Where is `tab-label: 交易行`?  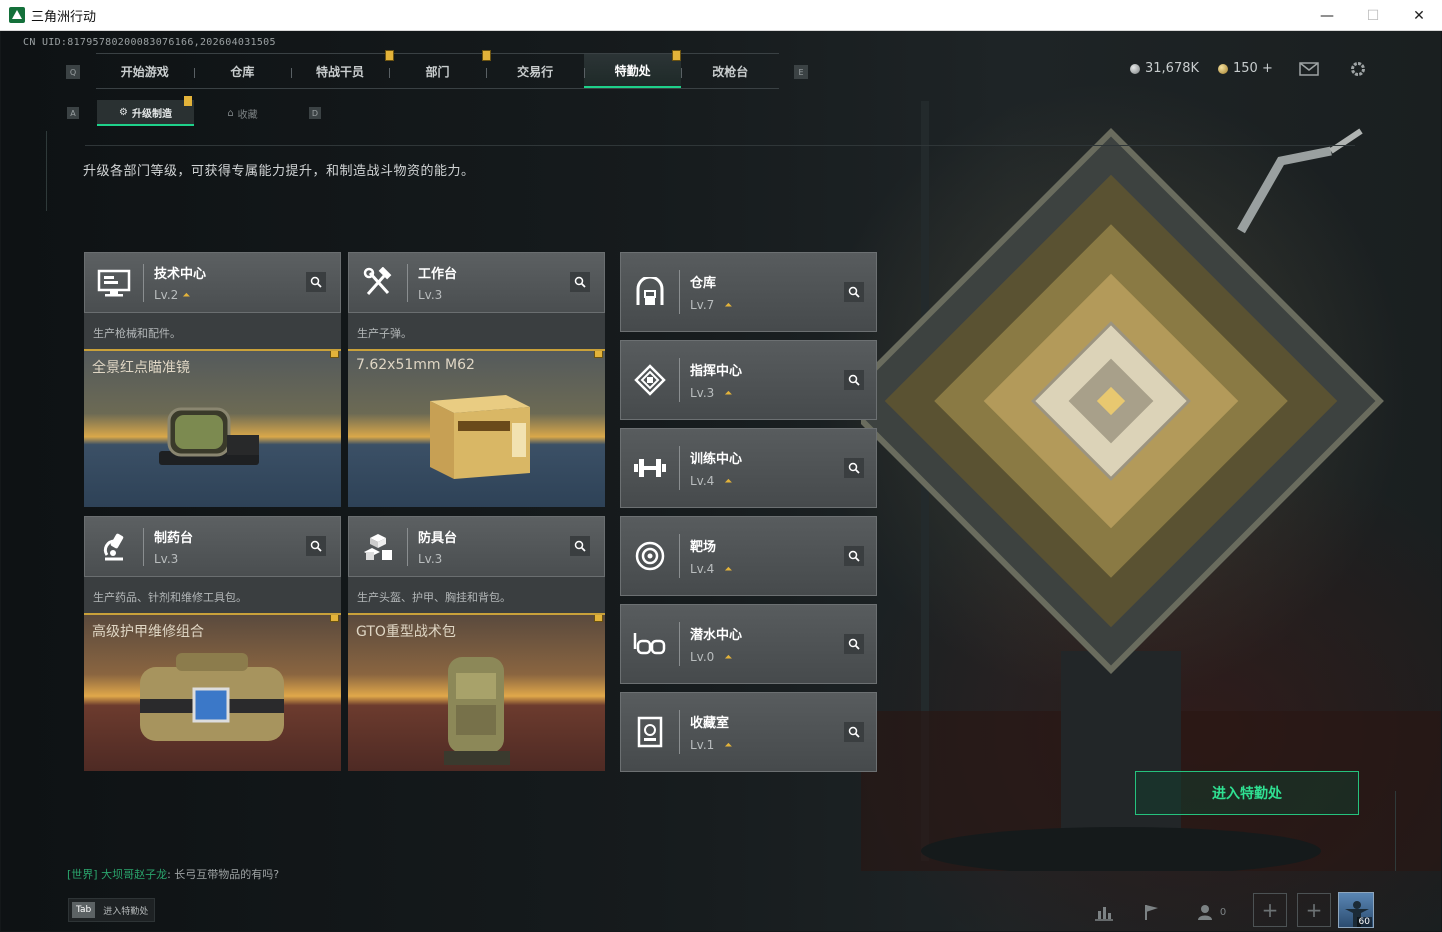
tab-label: 交易行 is located at coordinates (535, 71).